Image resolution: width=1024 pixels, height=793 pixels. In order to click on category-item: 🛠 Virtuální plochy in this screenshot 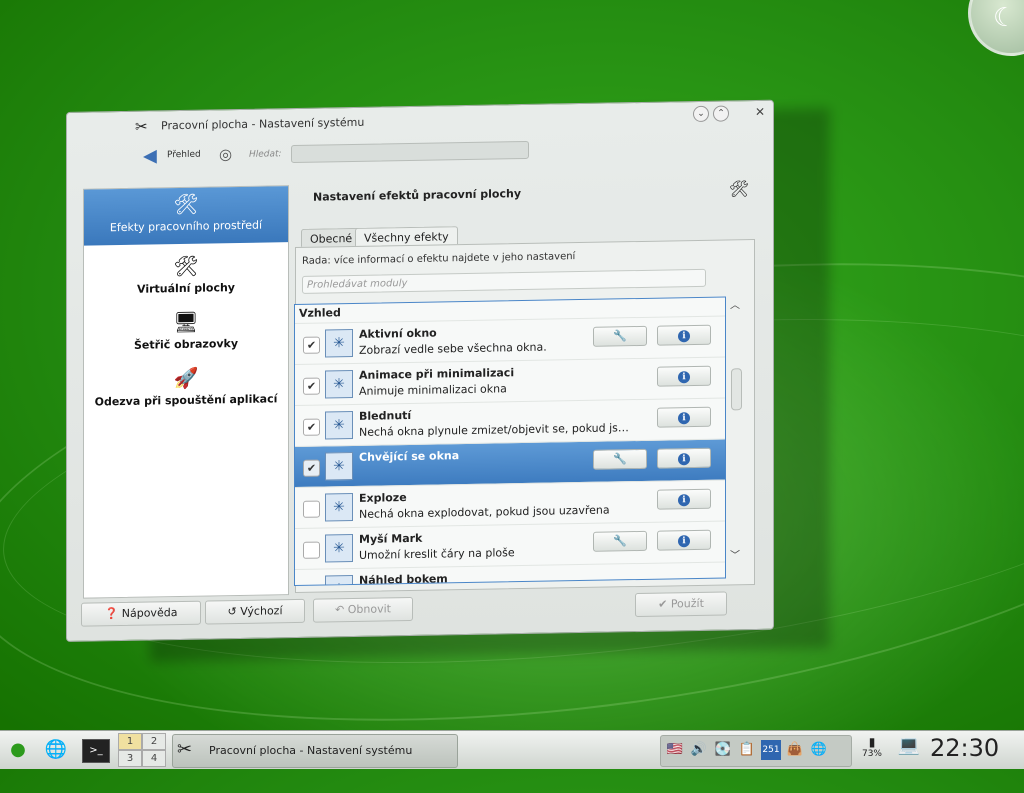, I will do `click(186, 274)`.